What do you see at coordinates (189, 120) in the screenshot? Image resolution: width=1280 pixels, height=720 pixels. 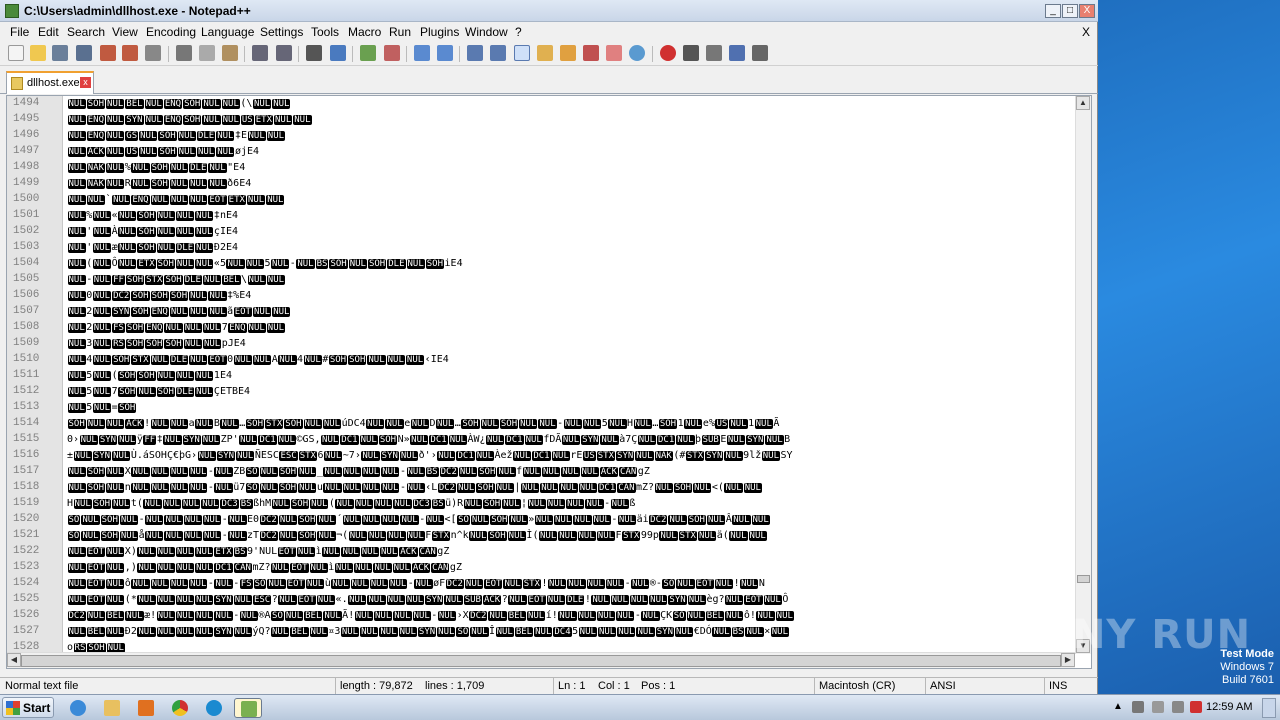 I see `text-line: NUL ENQ NUL SYN NUL ENQ SOH NUL NUL US ETX NUL NUL` at bounding box center [189, 120].